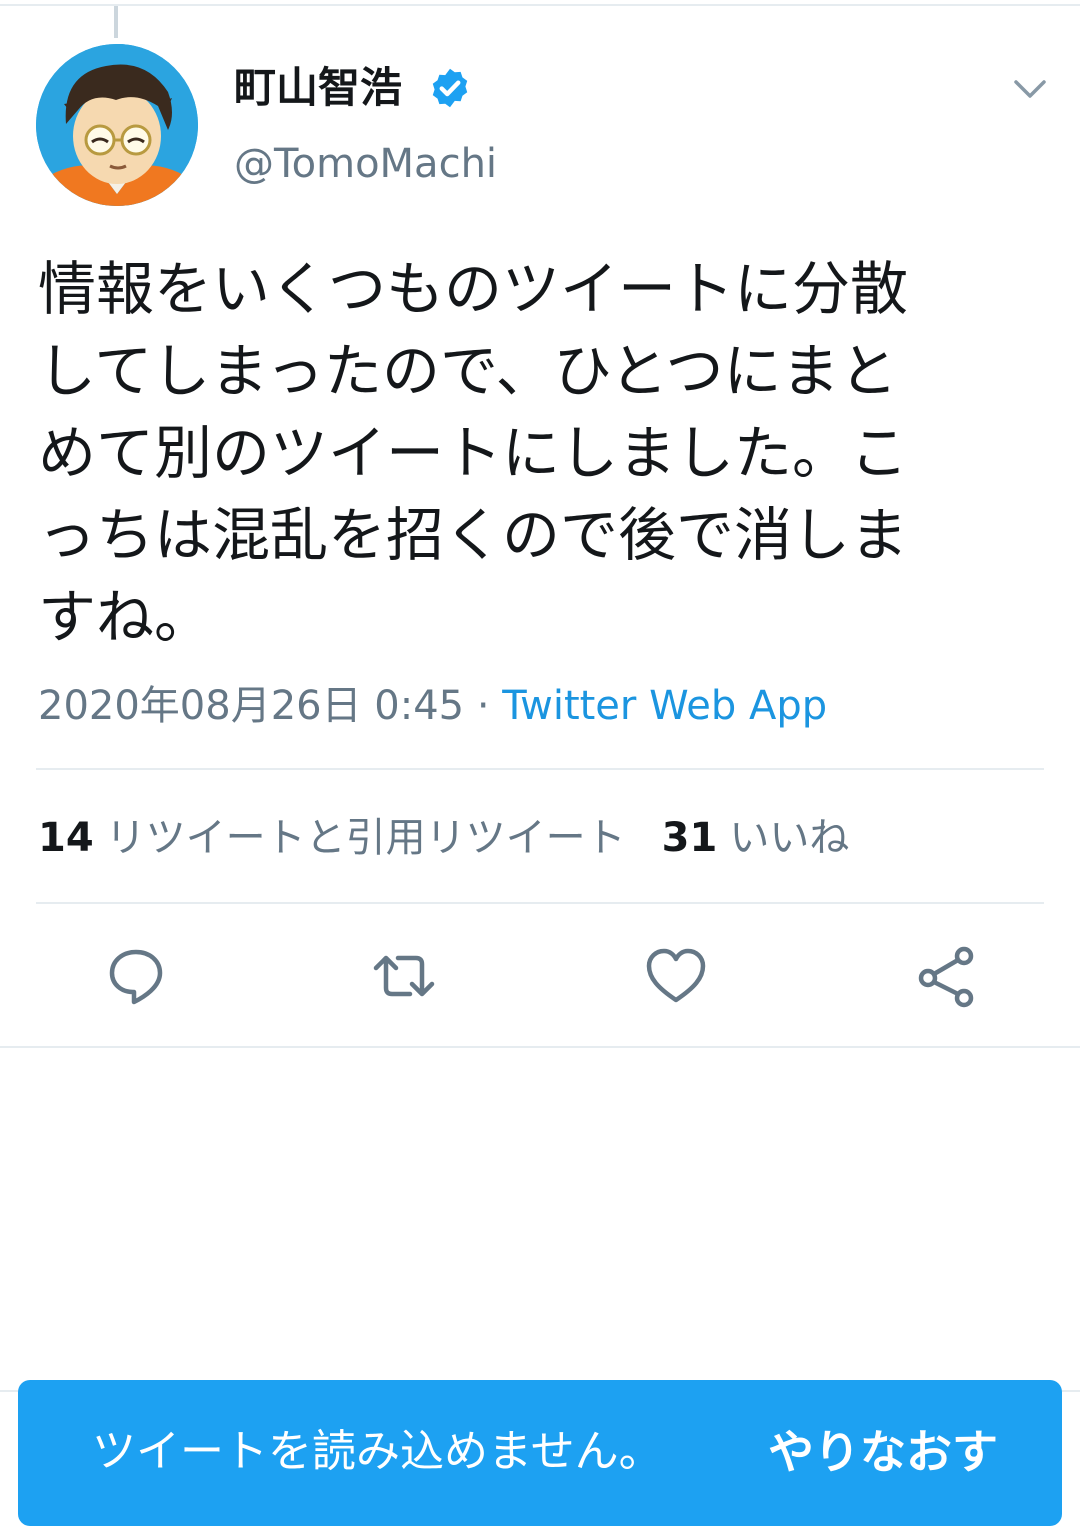  I want to click on thread-connector-line, so click(116, 22).